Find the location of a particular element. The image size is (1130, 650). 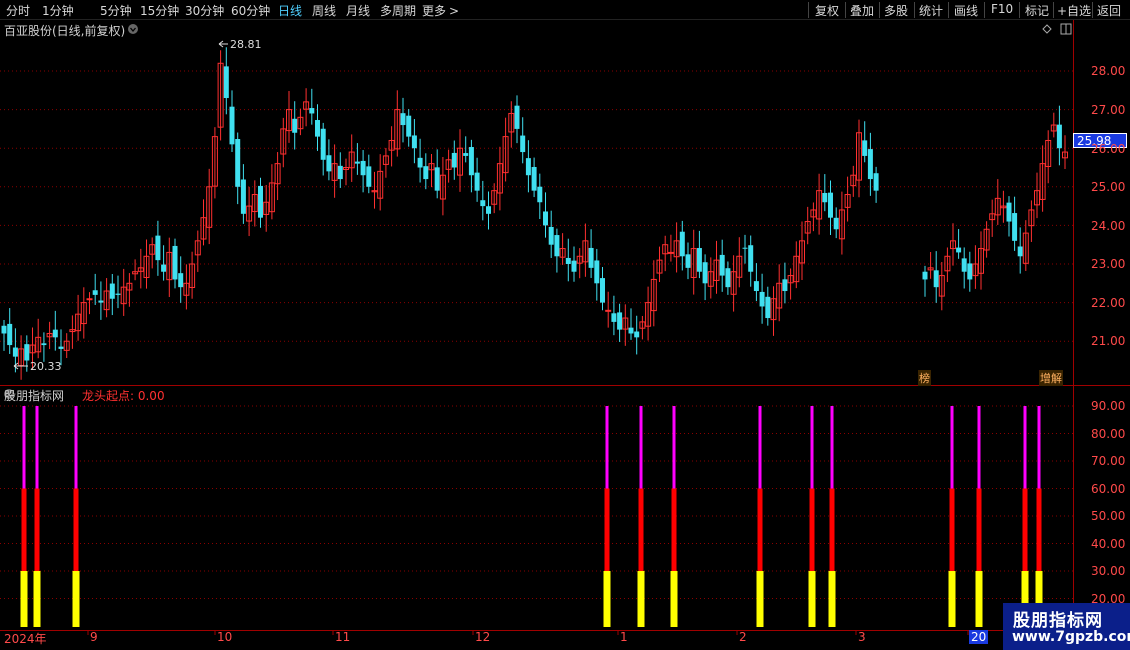

stock-title: 百亚股份(日线,前复权) is located at coordinates (65, 31).